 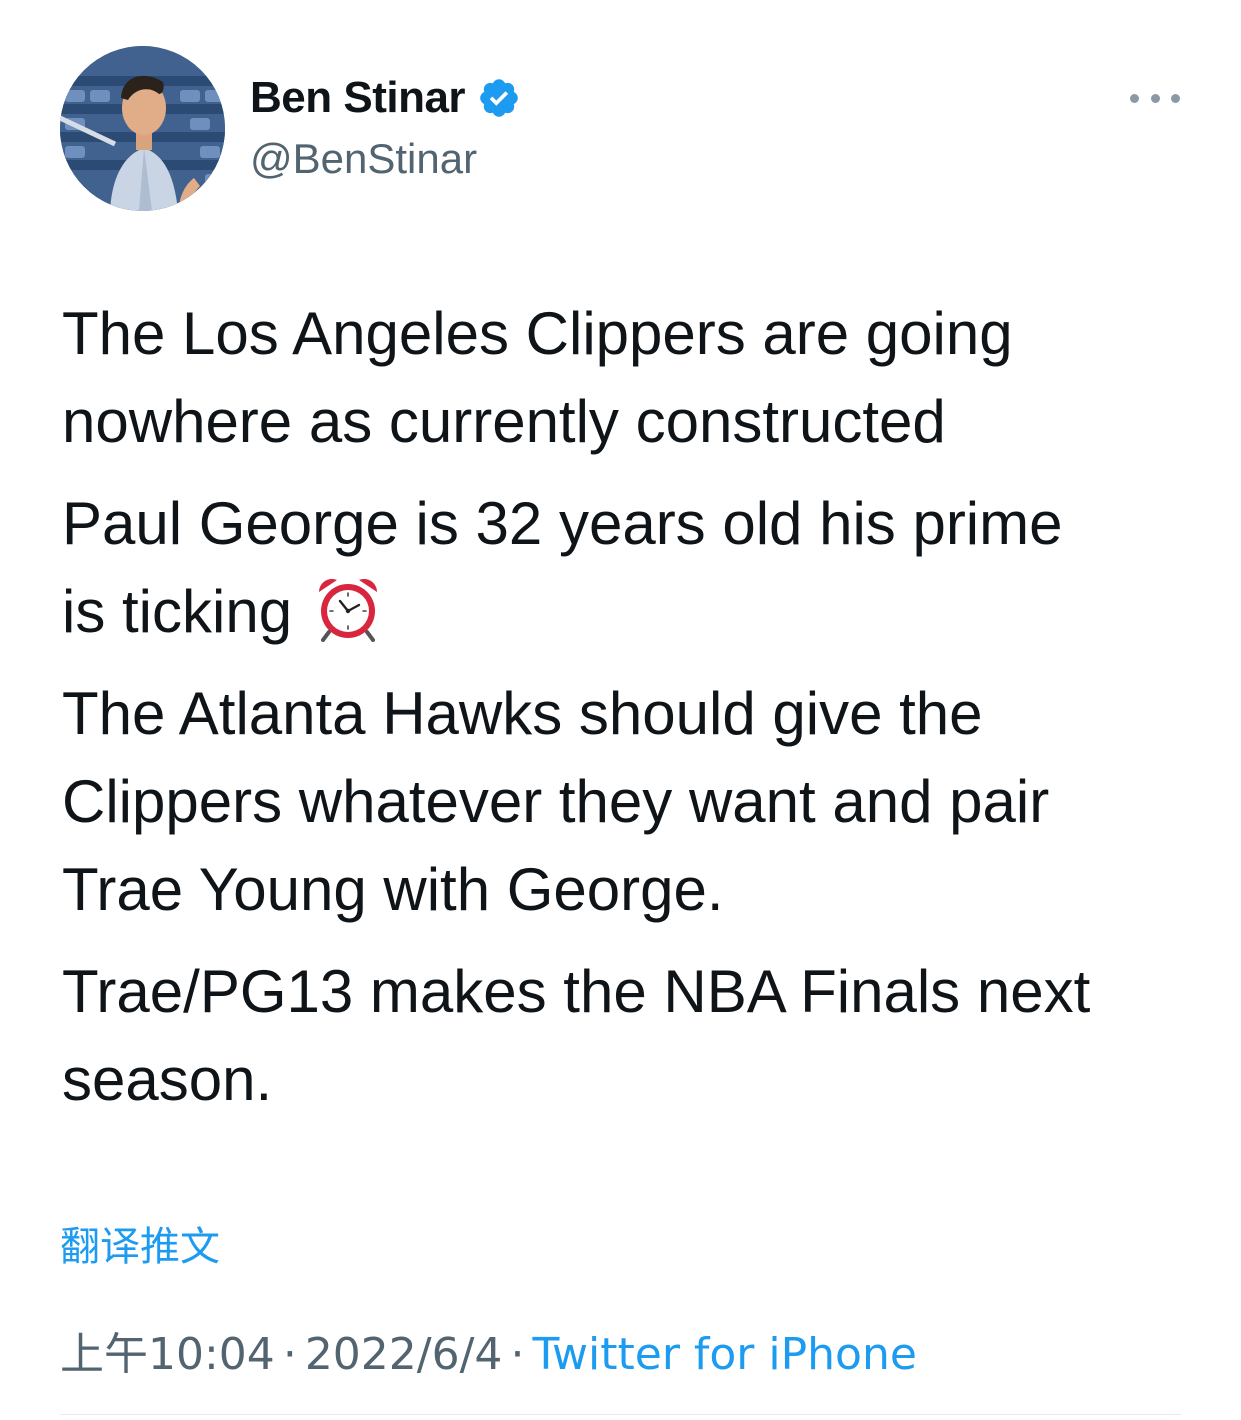 I want to click on tweet-meta: 上午10:04 · 2022/6/4 · Twitter for iPhone, so click(x=488, y=1350).